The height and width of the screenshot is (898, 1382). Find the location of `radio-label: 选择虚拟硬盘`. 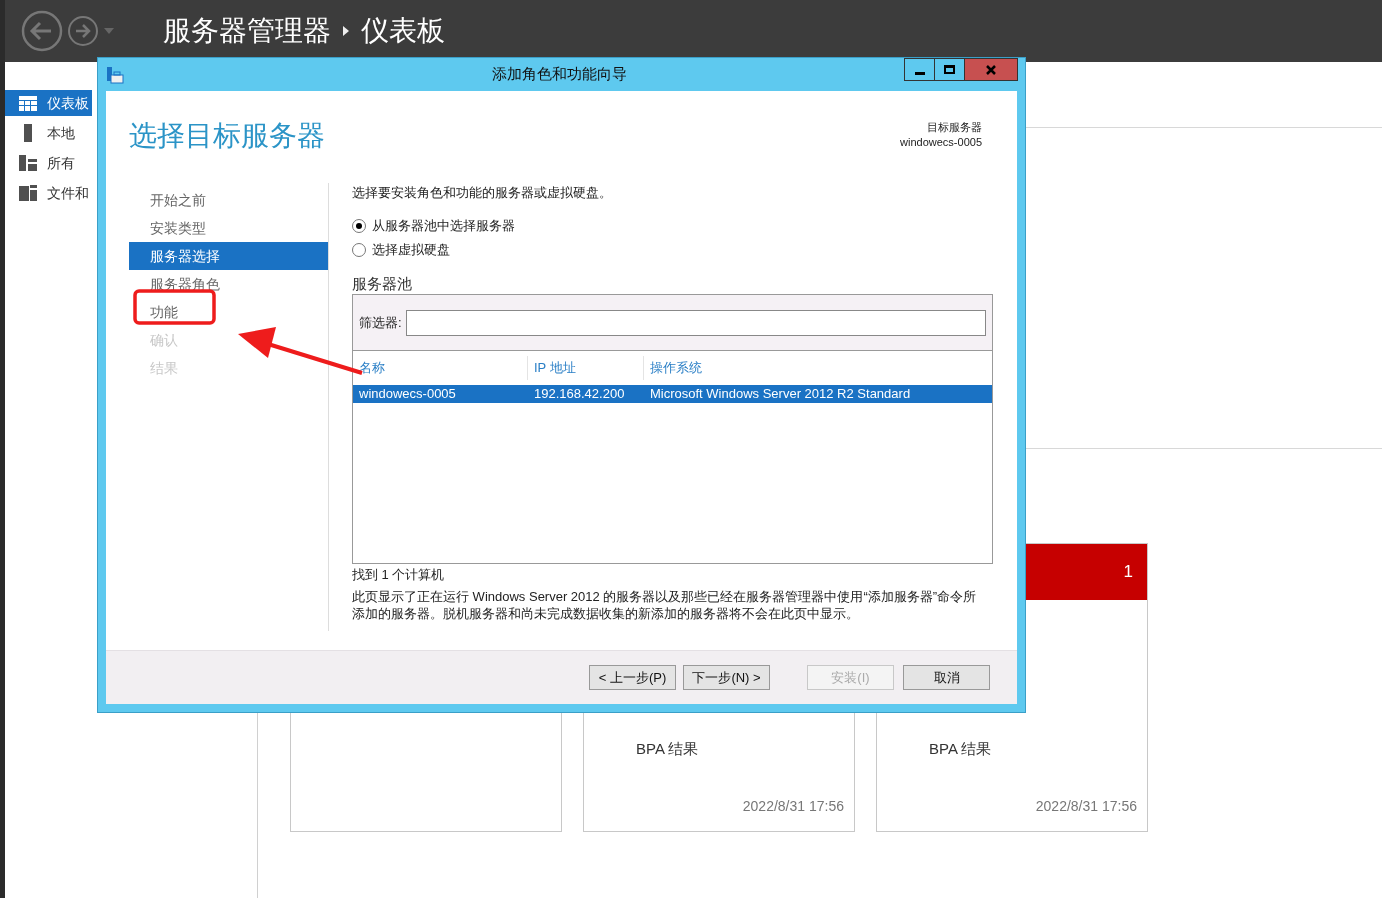

radio-label: 选择虚拟硬盘 is located at coordinates (411, 250).